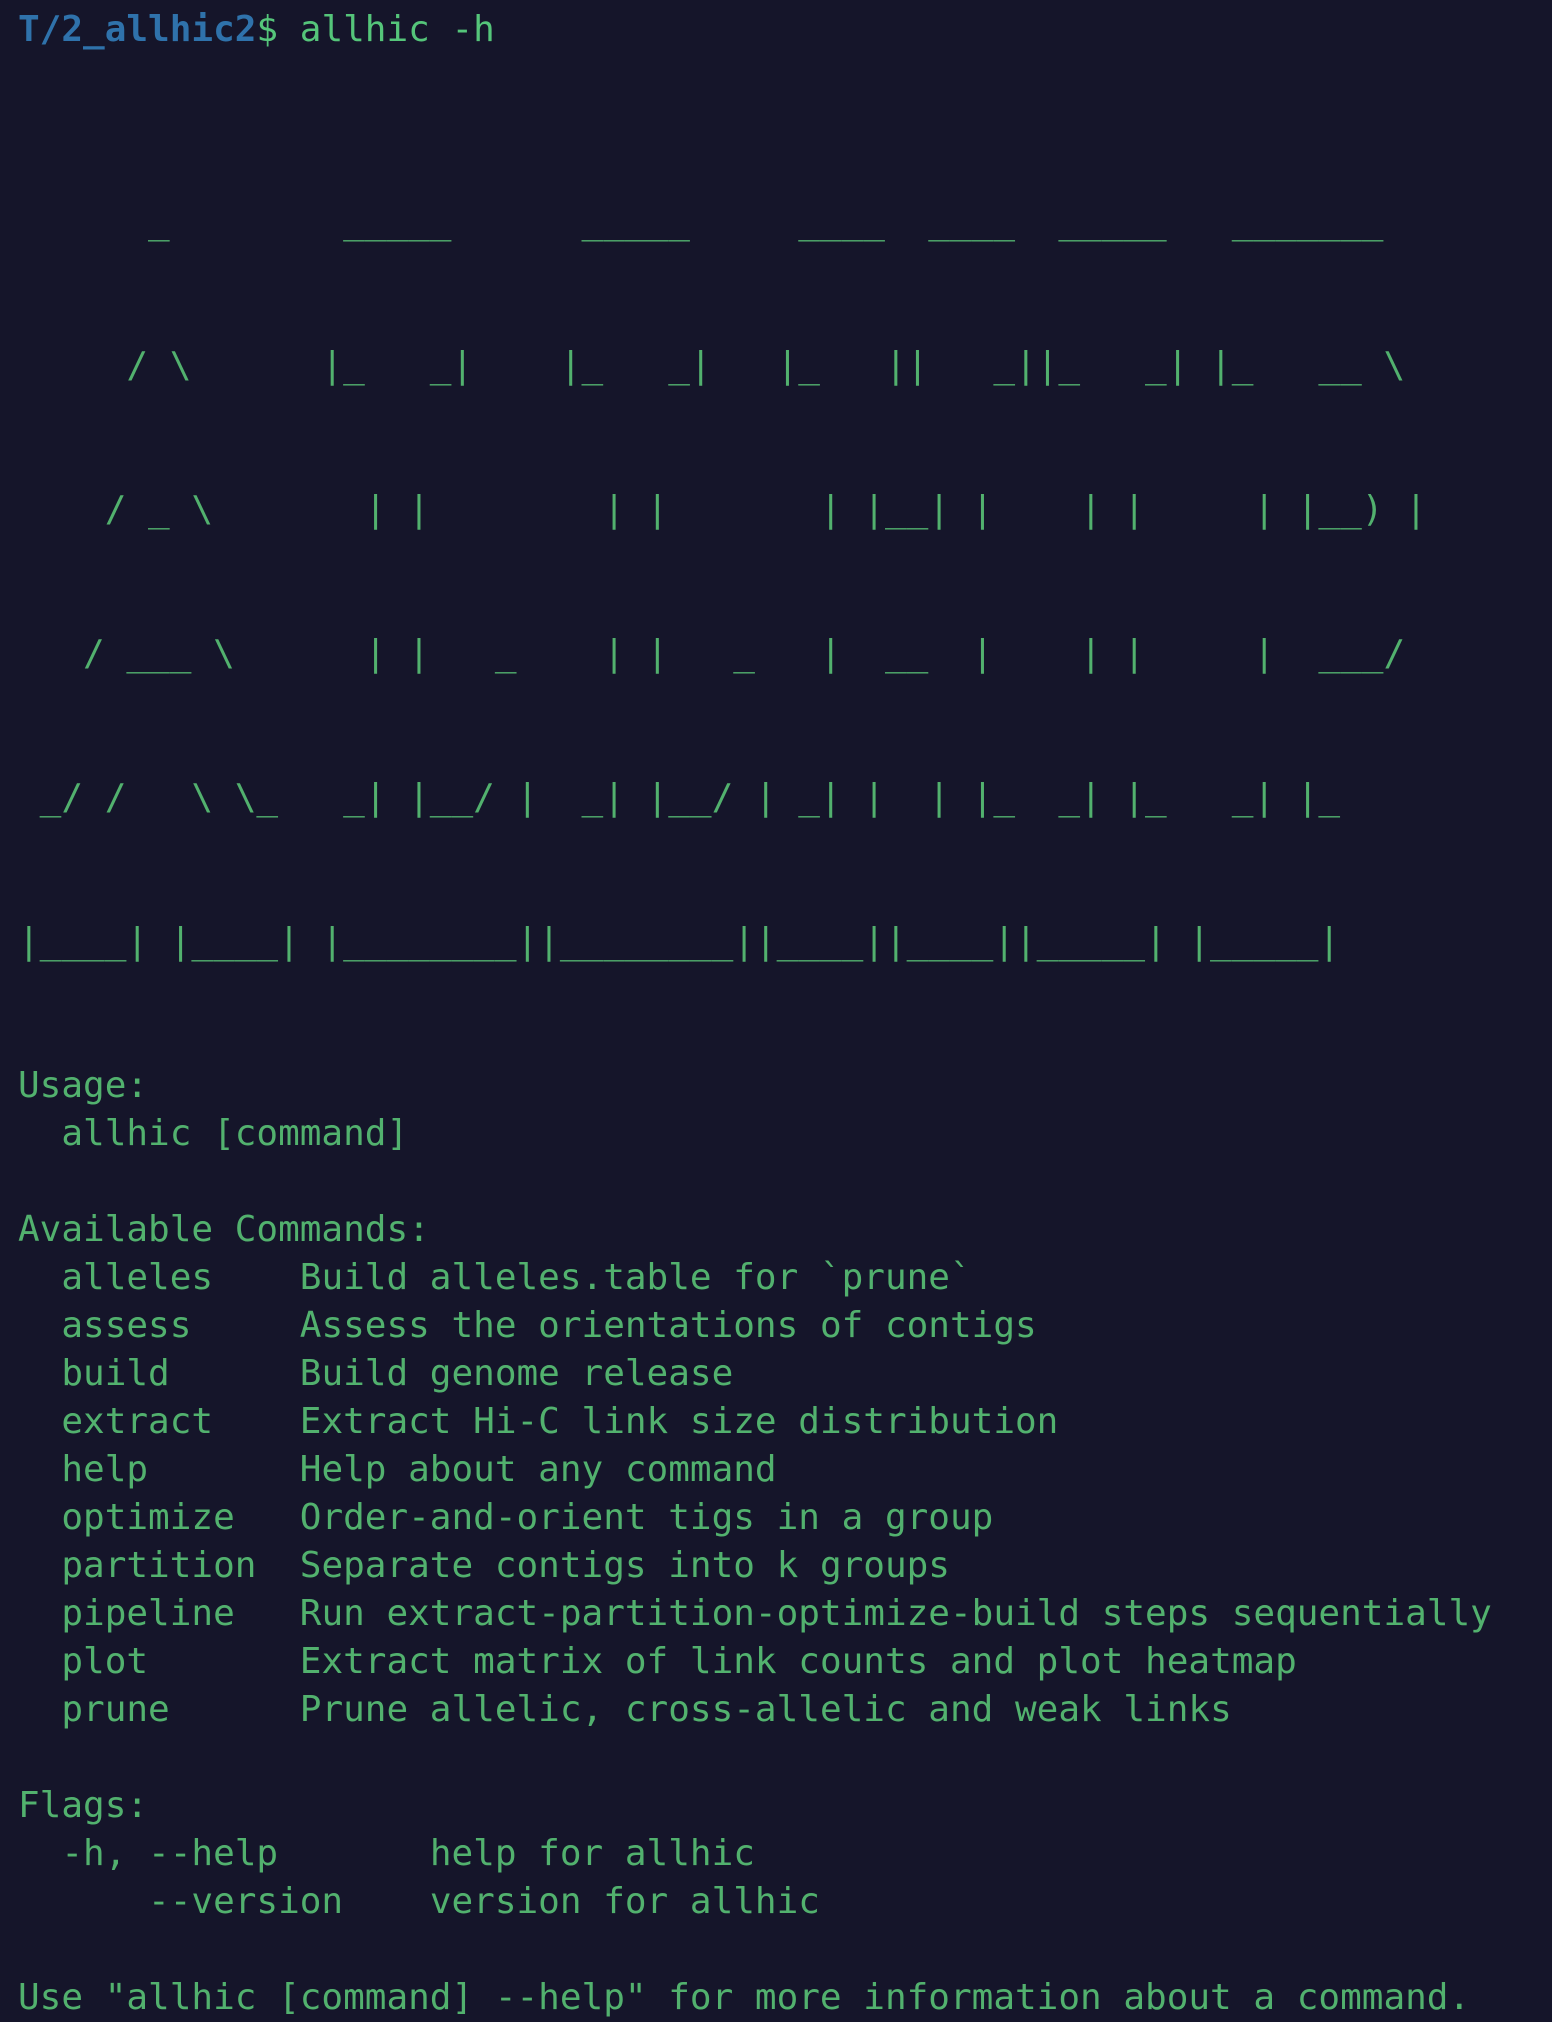 This screenshot has height=2022, width=1552. What do you see at coordinates (159, 1325) in the screenshot?
I see `command-name: assess` at bounding box center [159, 1325].